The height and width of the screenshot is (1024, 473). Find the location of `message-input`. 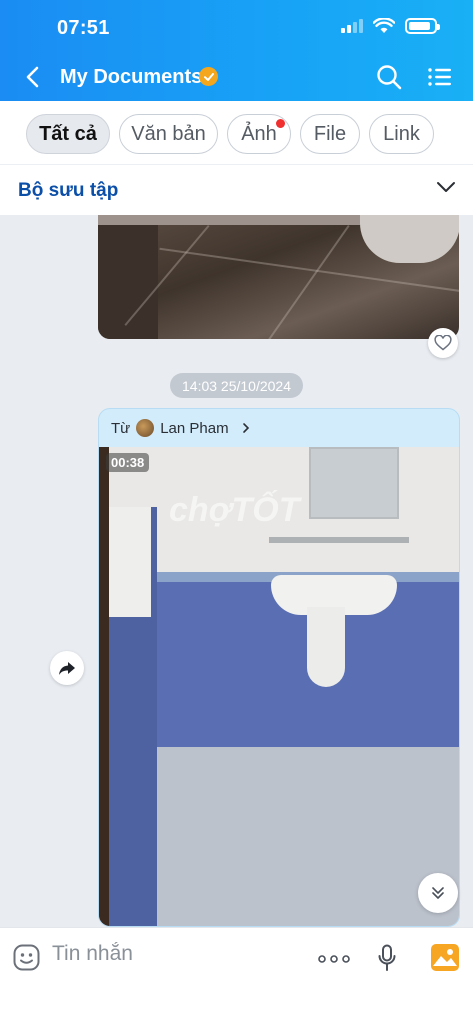

message-input is located at coordinates (152, 954).